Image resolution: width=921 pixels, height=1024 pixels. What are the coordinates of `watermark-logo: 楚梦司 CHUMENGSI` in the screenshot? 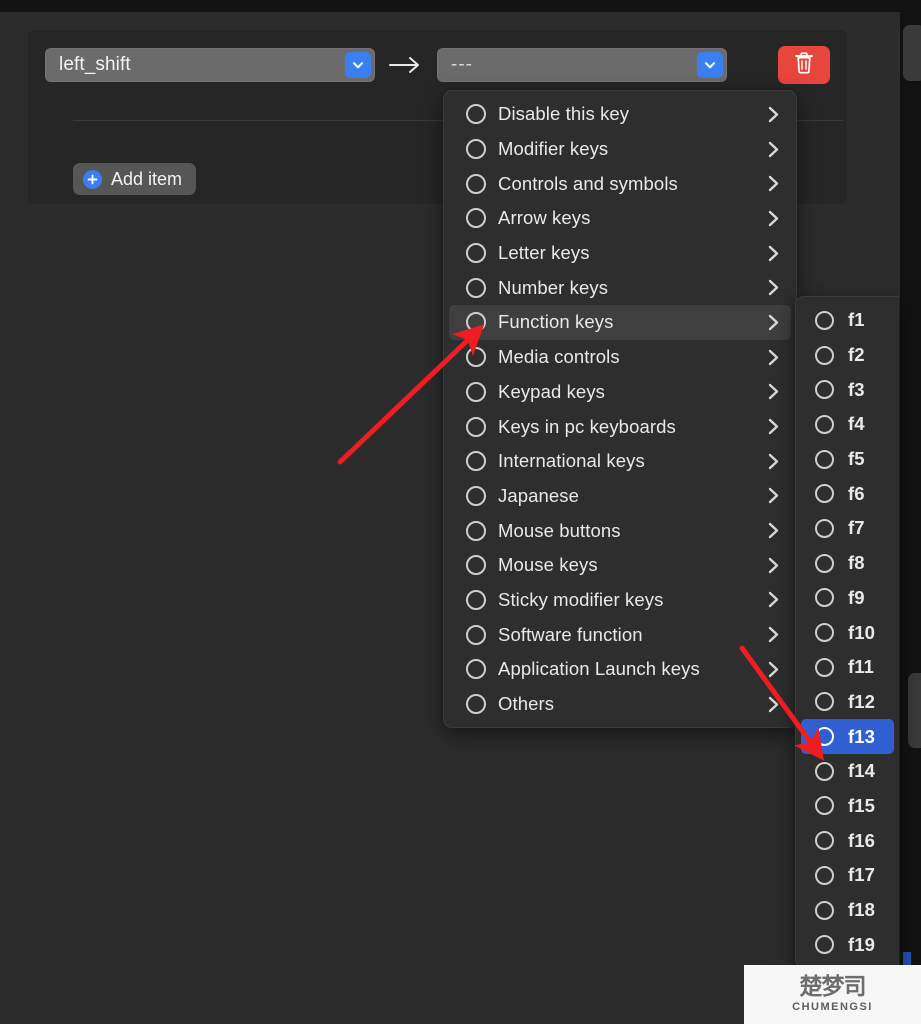 It's located at (832, 994).